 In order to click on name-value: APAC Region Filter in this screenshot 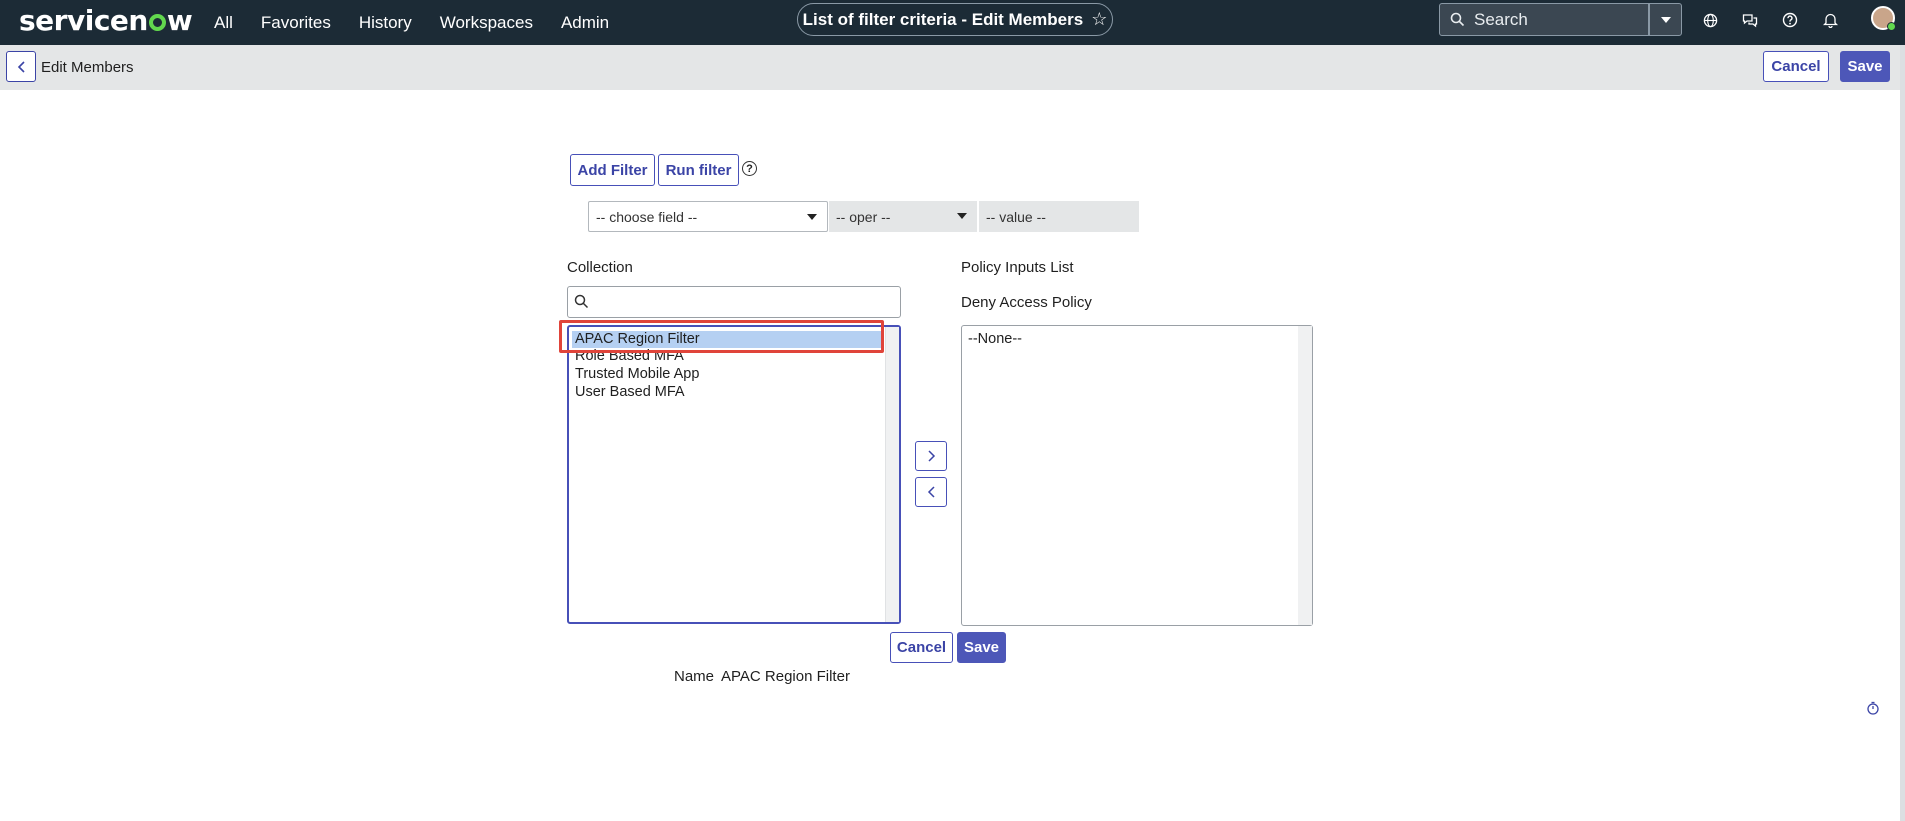, I will do `click(785, 676)`.